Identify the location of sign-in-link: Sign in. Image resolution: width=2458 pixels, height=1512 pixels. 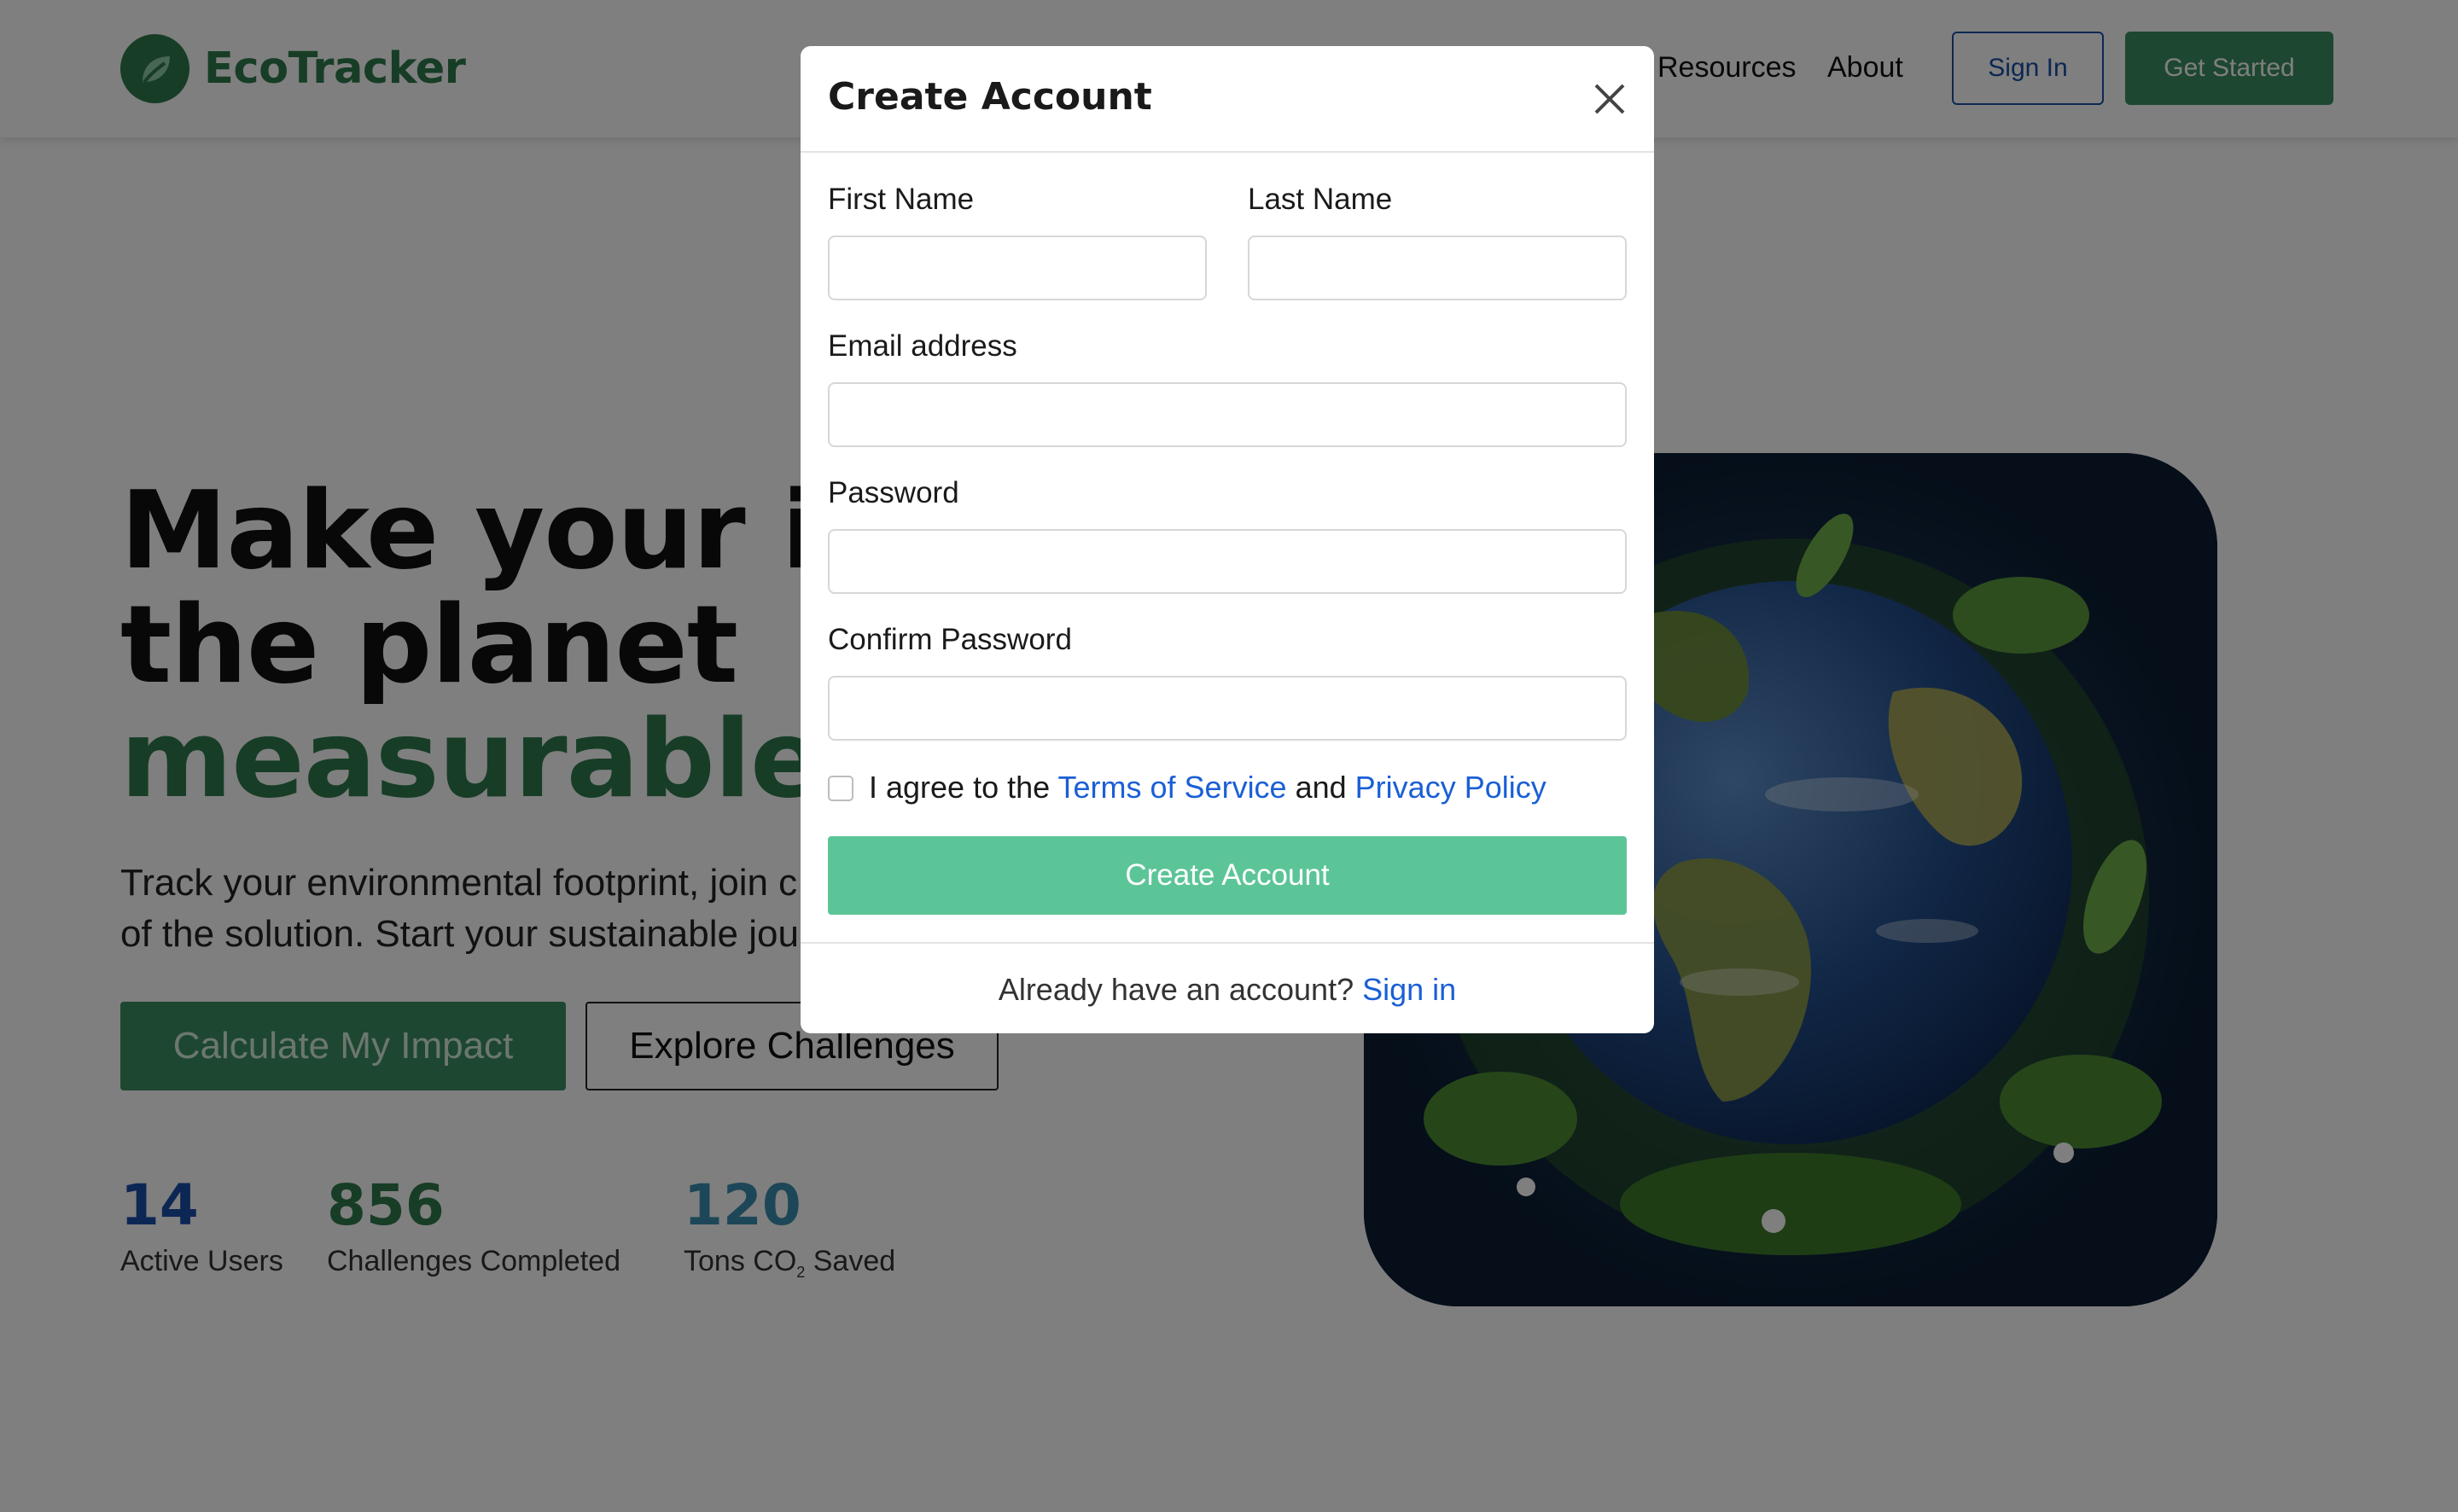
(1409, 989).